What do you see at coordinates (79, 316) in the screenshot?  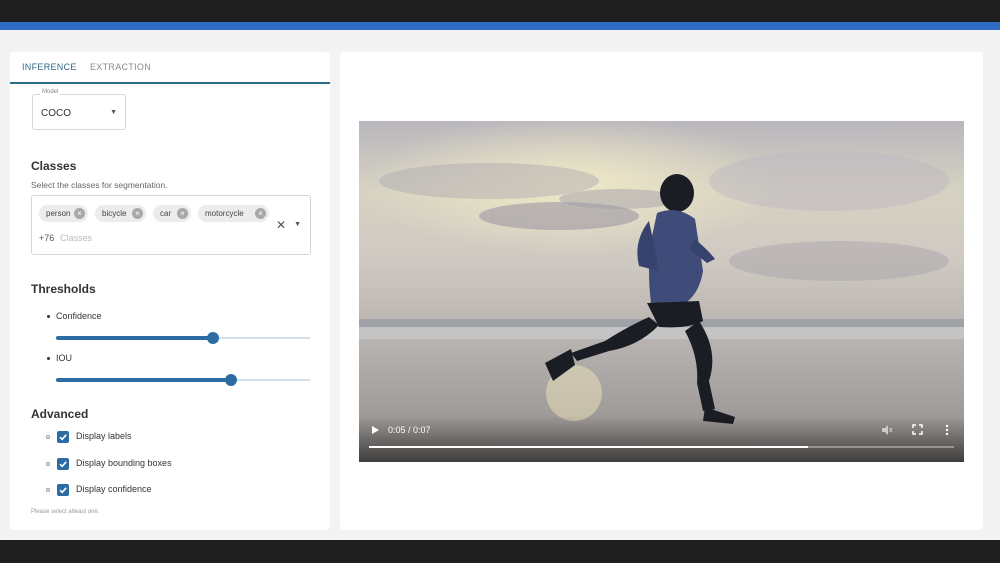 I see `confidence-label: Confidence` at bounding box center [79, 316].